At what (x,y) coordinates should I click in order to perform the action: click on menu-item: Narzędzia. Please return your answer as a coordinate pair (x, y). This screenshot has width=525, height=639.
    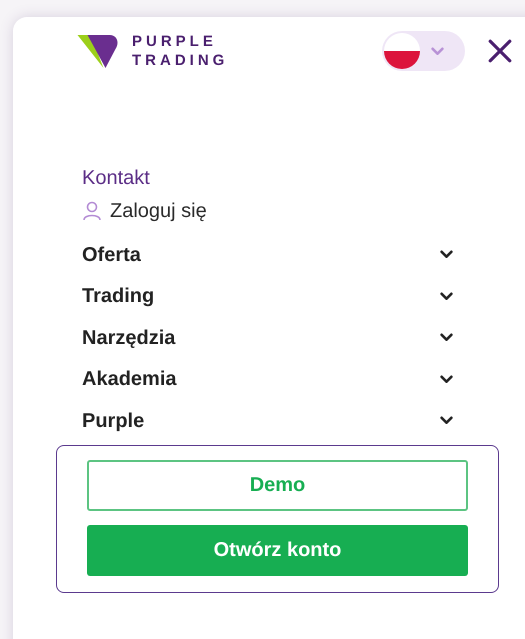
    Looking at the image, I should click on (273, 337).